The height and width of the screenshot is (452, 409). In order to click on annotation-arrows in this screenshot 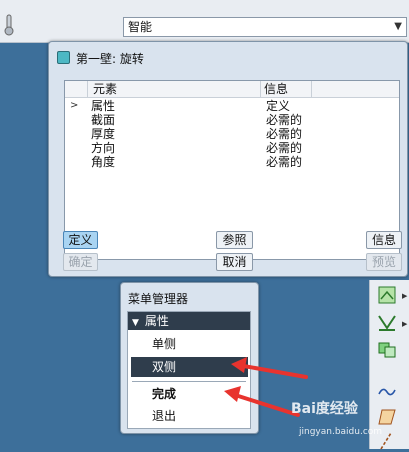, I will do `click(266, 387)`.